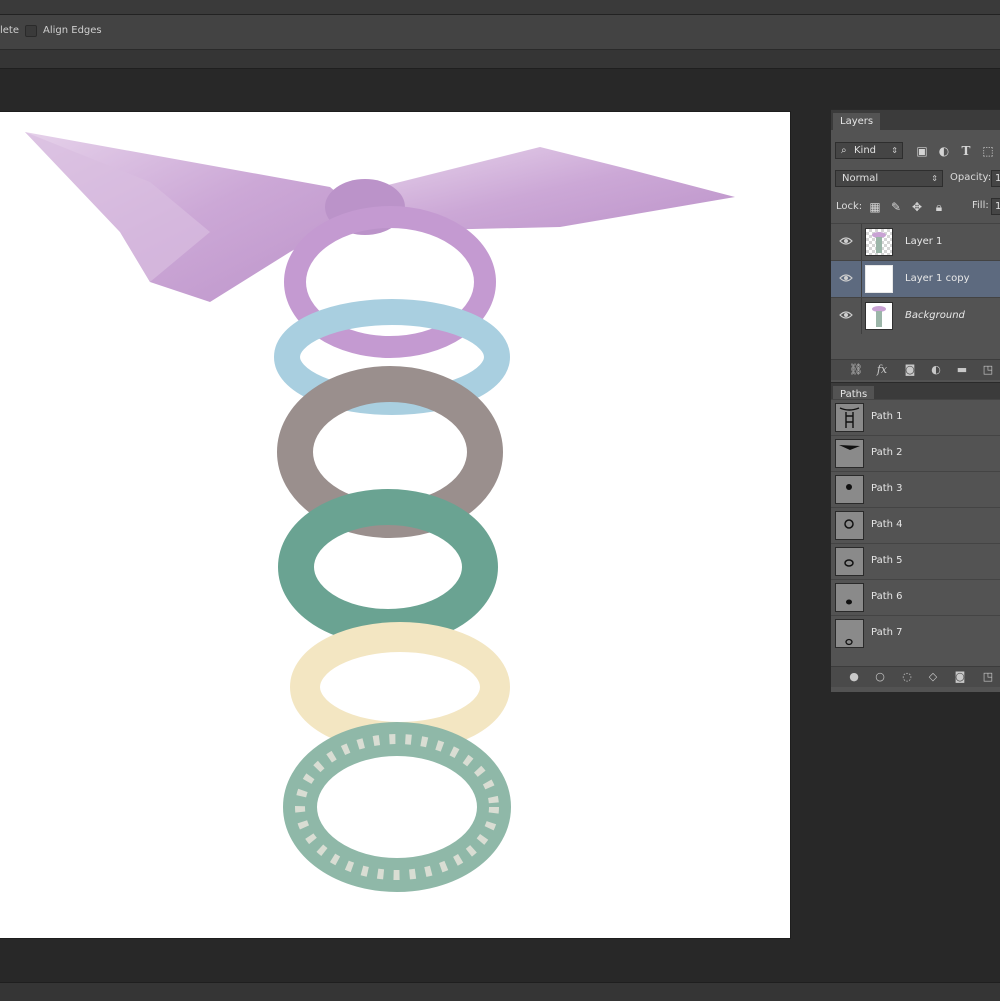  Describe the element at coordinates (980, 205) in the screenshot. I see `fill-label: Fill:` at that location.